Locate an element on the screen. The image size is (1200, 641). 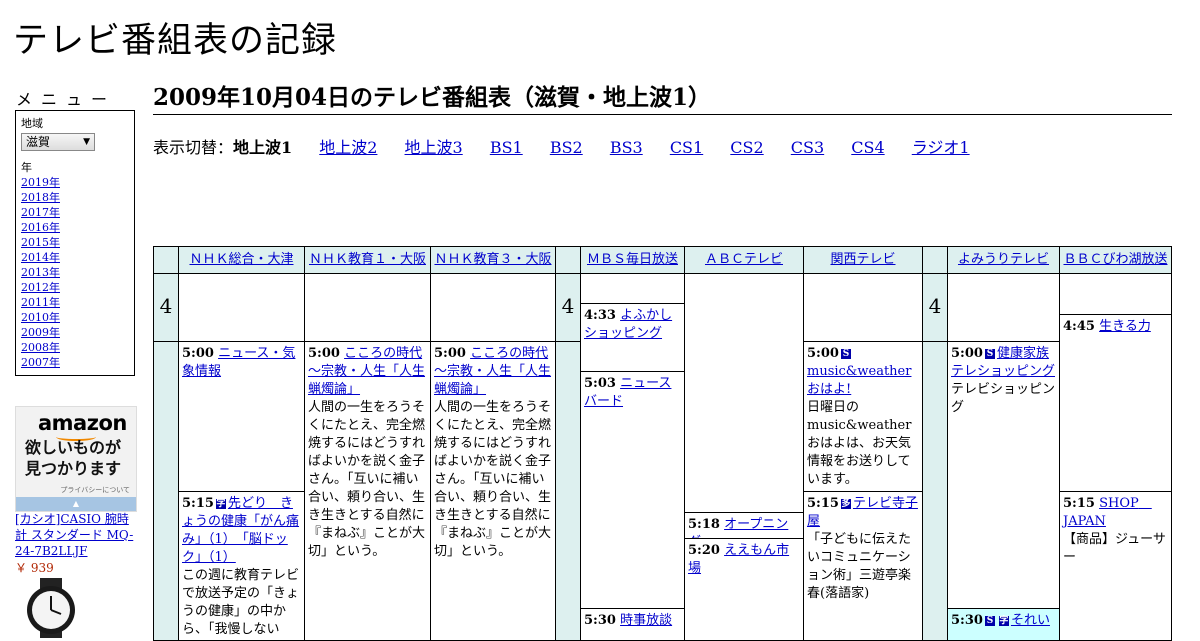
channel-link: ＢＢＣびわ湖放送 is located at coordinates (1115, 259).